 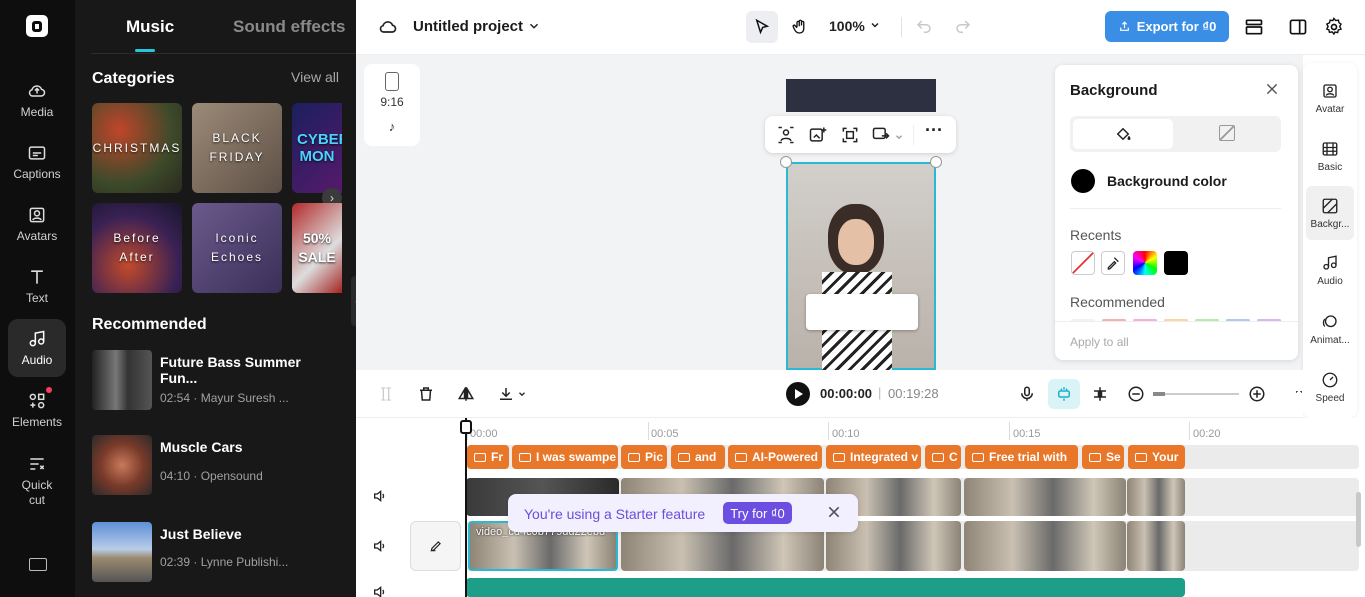 What do you see at coordinates (1298, 27) in the screenshot?
I see `panel-layout-icon` at bounding box center [1298, 27].